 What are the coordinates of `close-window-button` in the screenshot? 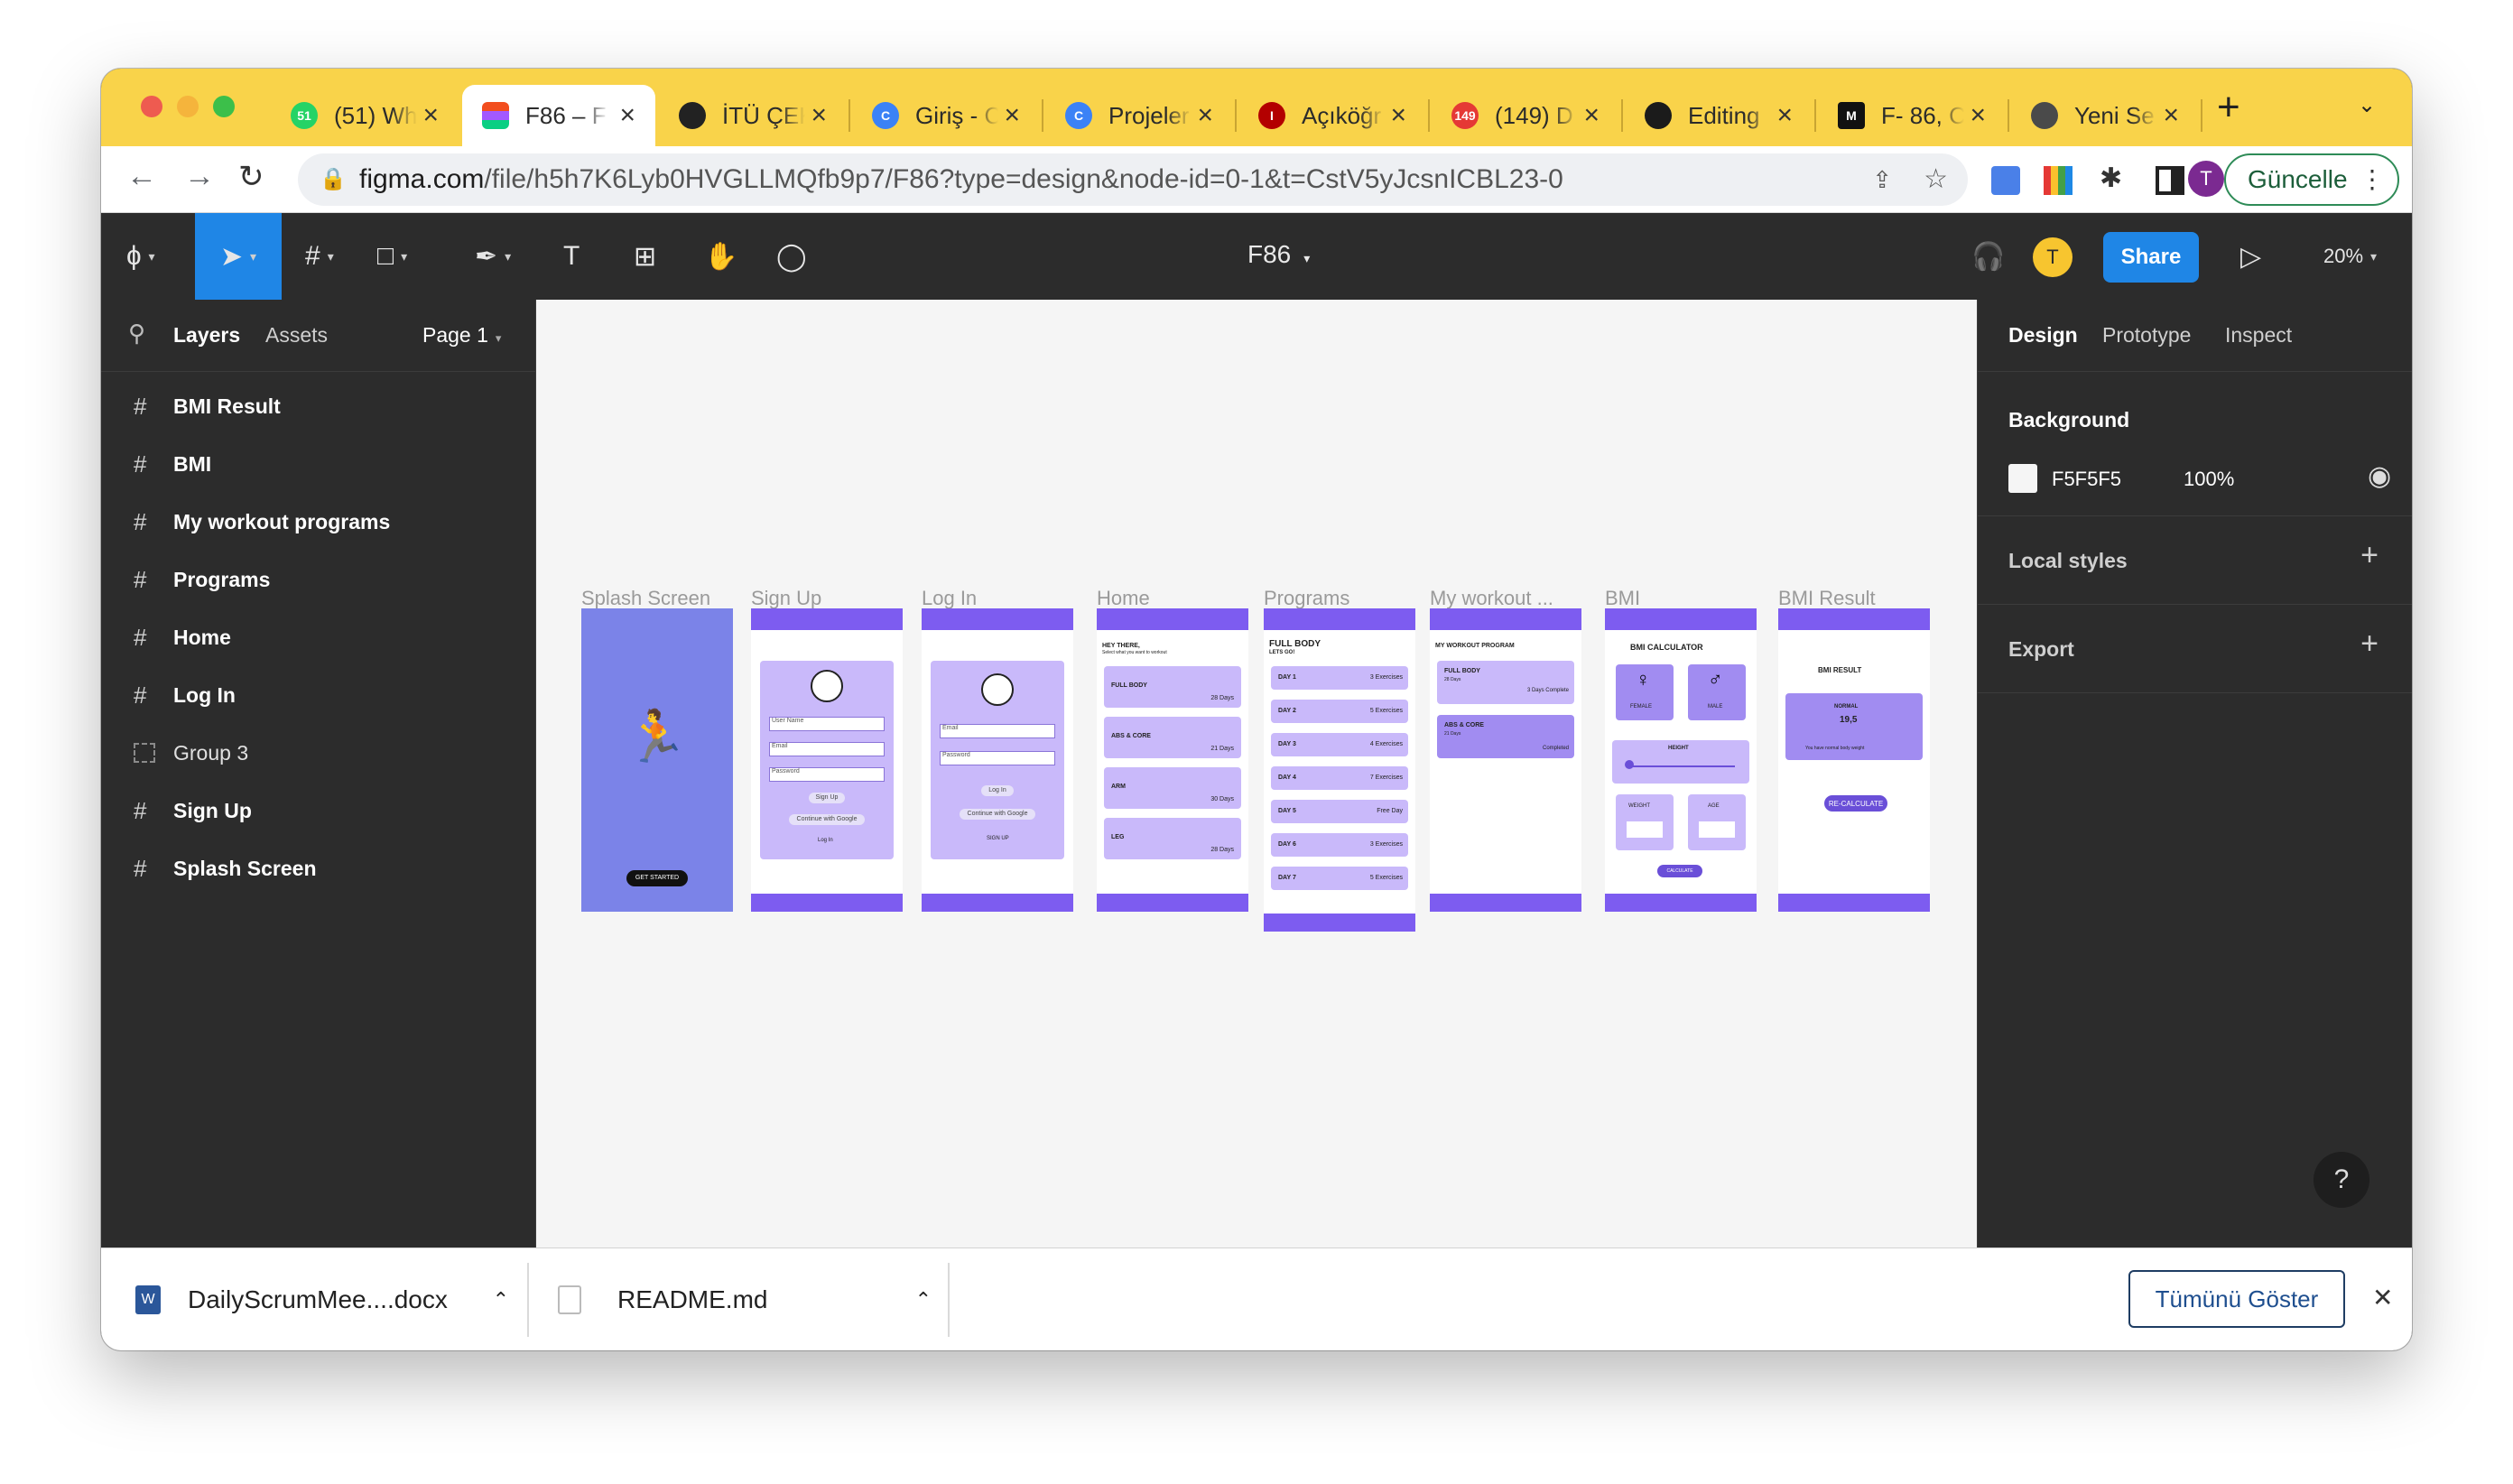 It's located at (152, 107).